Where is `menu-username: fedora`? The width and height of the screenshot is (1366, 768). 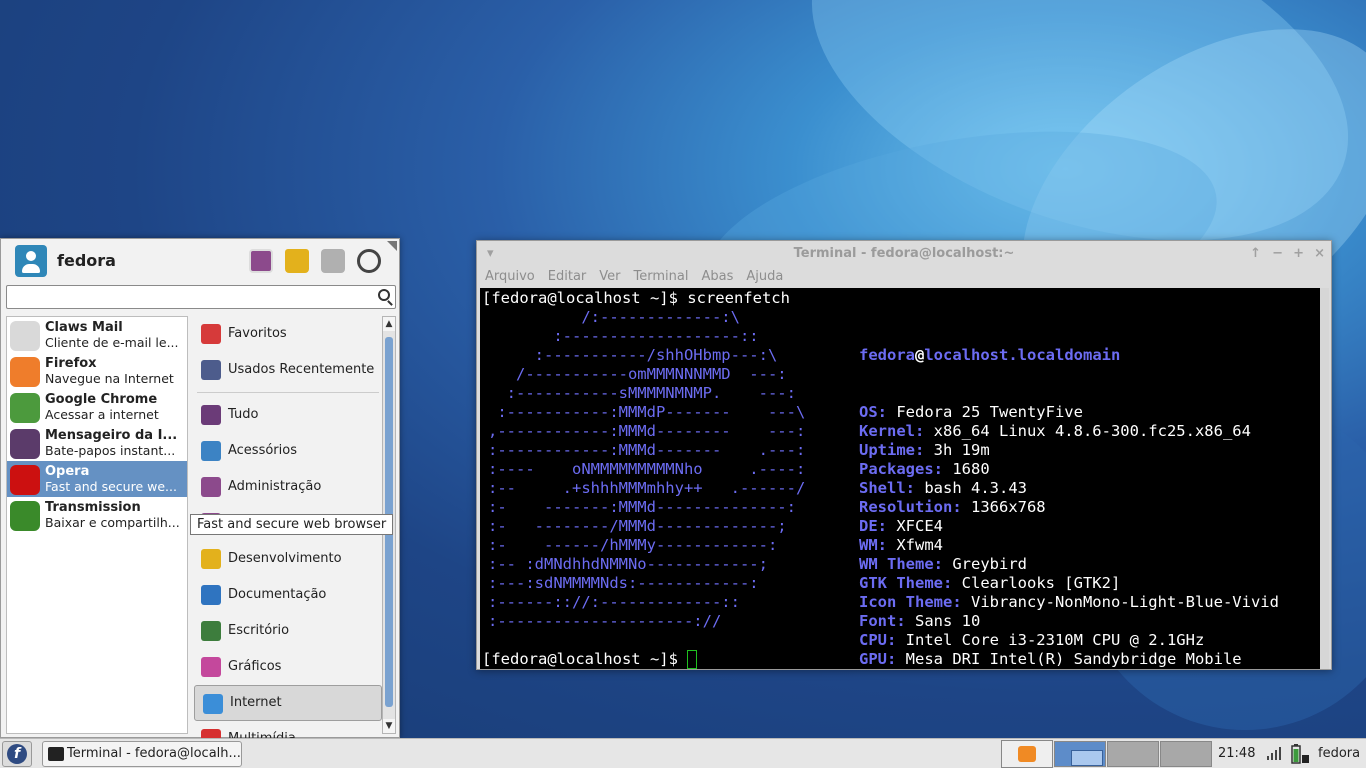
menu-username: fedora is located at coordinates (86, 260).